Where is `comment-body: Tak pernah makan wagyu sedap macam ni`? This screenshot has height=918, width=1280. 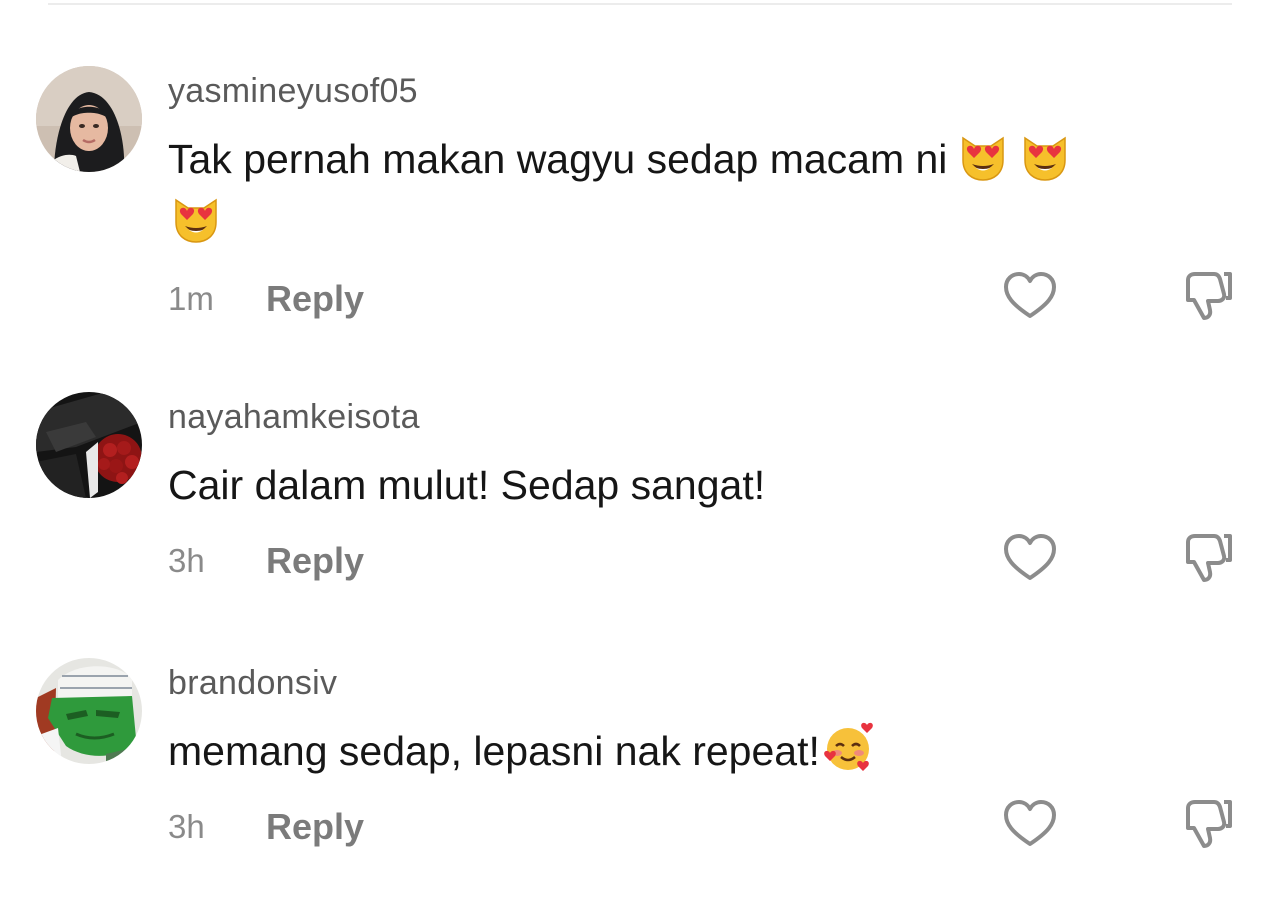
comment-body: Tak pernah makan wagyu sedap macam ni is located at coordinates (683, 187).